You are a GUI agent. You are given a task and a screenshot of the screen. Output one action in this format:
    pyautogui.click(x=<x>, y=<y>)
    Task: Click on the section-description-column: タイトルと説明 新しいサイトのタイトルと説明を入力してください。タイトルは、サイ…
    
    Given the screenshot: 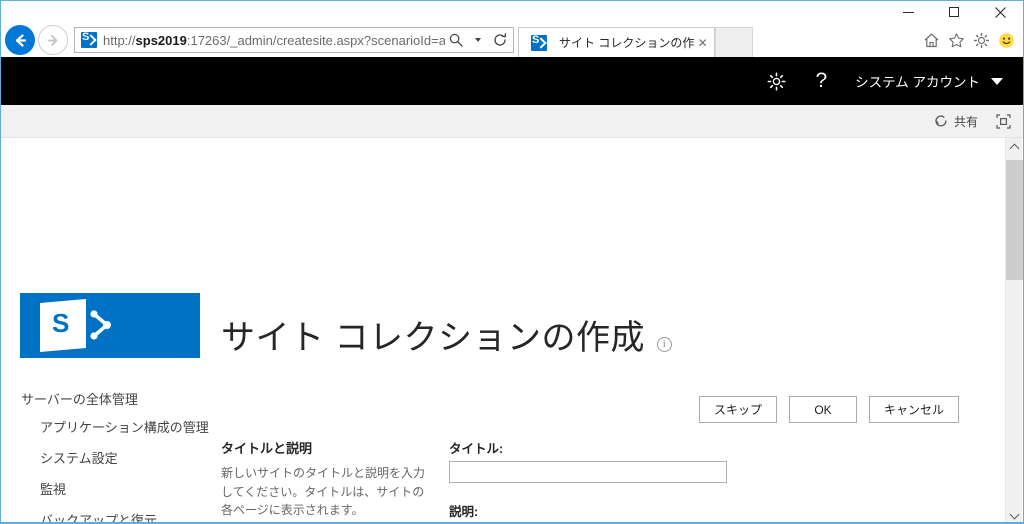 What is the action you would take?
    pyautogui.click(x=335, y=481)
    